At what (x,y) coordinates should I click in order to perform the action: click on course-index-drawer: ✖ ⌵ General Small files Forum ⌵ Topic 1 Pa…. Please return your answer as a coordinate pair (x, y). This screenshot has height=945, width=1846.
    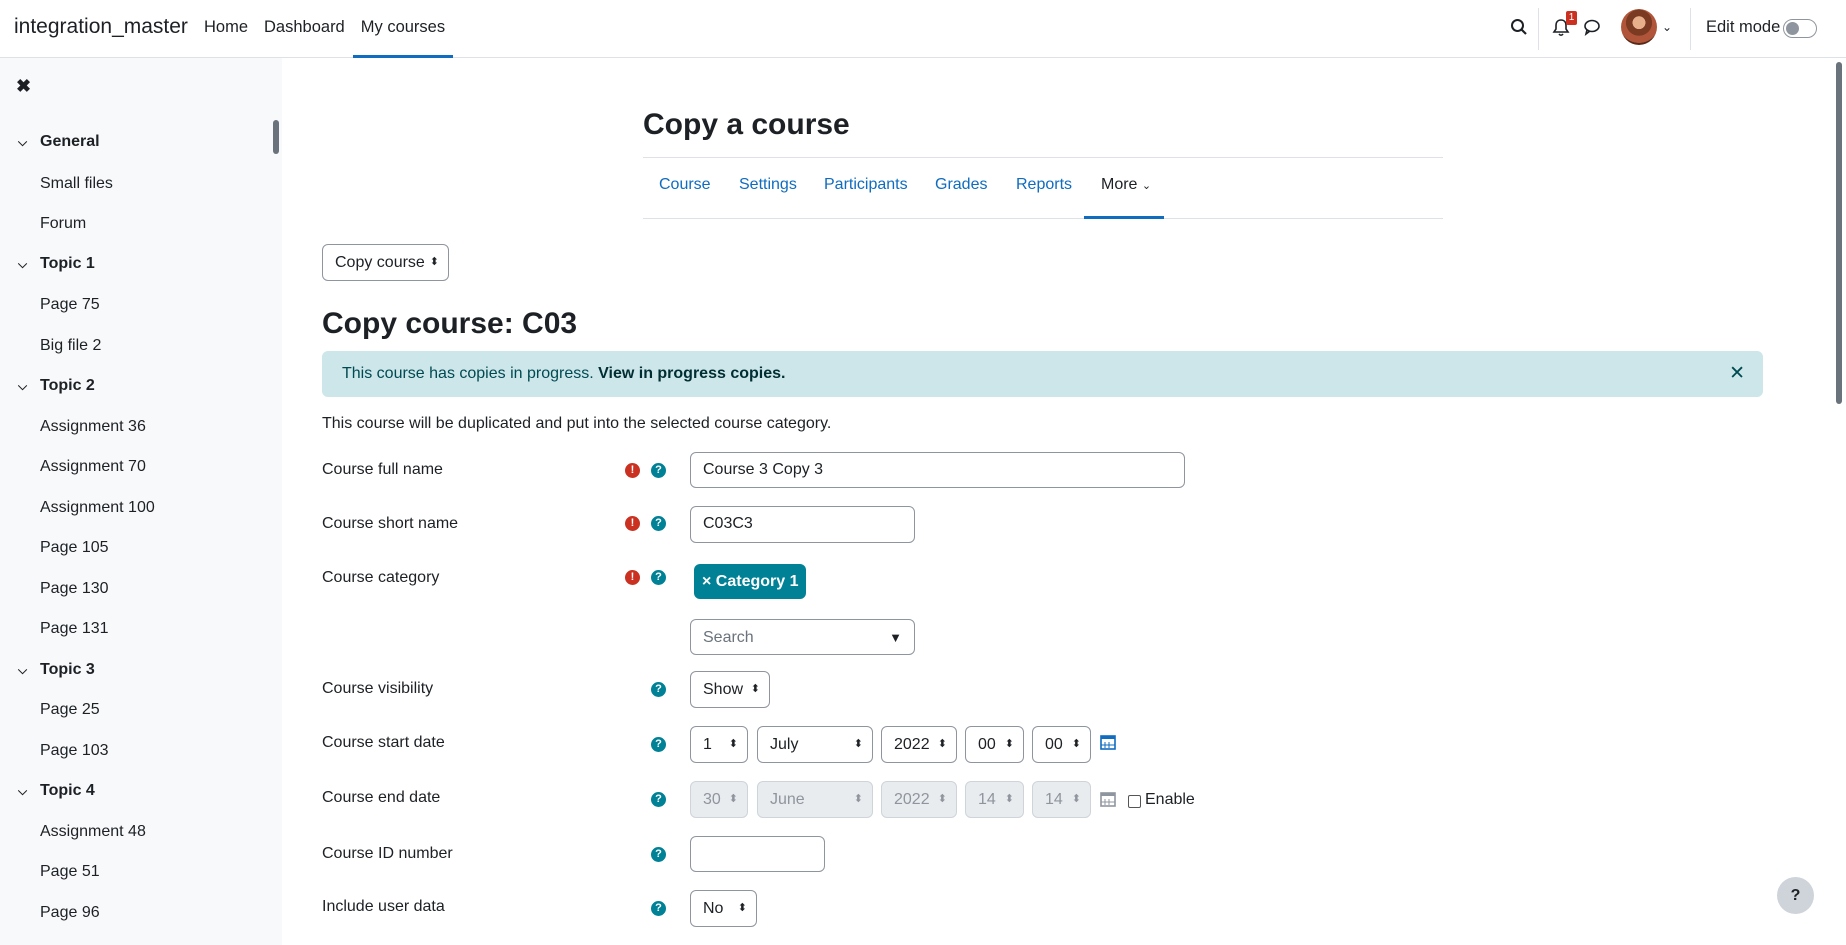
    Looking at the image, I should click on (141, 501).